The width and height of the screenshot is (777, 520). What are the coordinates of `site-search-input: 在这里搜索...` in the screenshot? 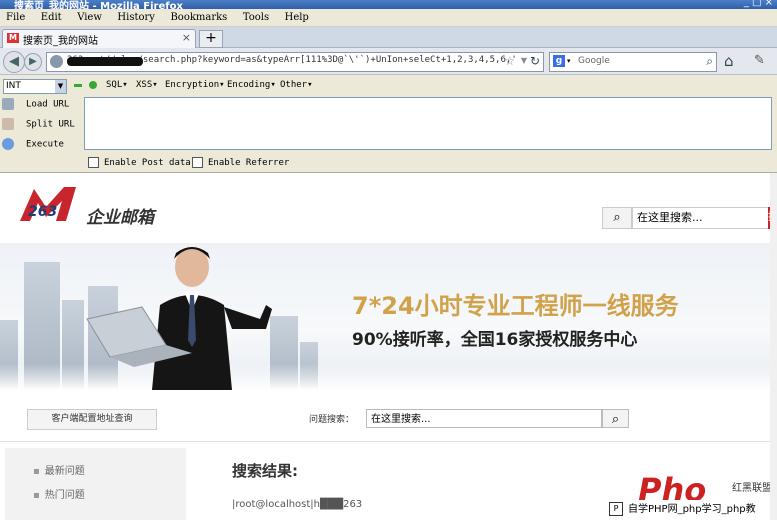 It's located at (701, 218).